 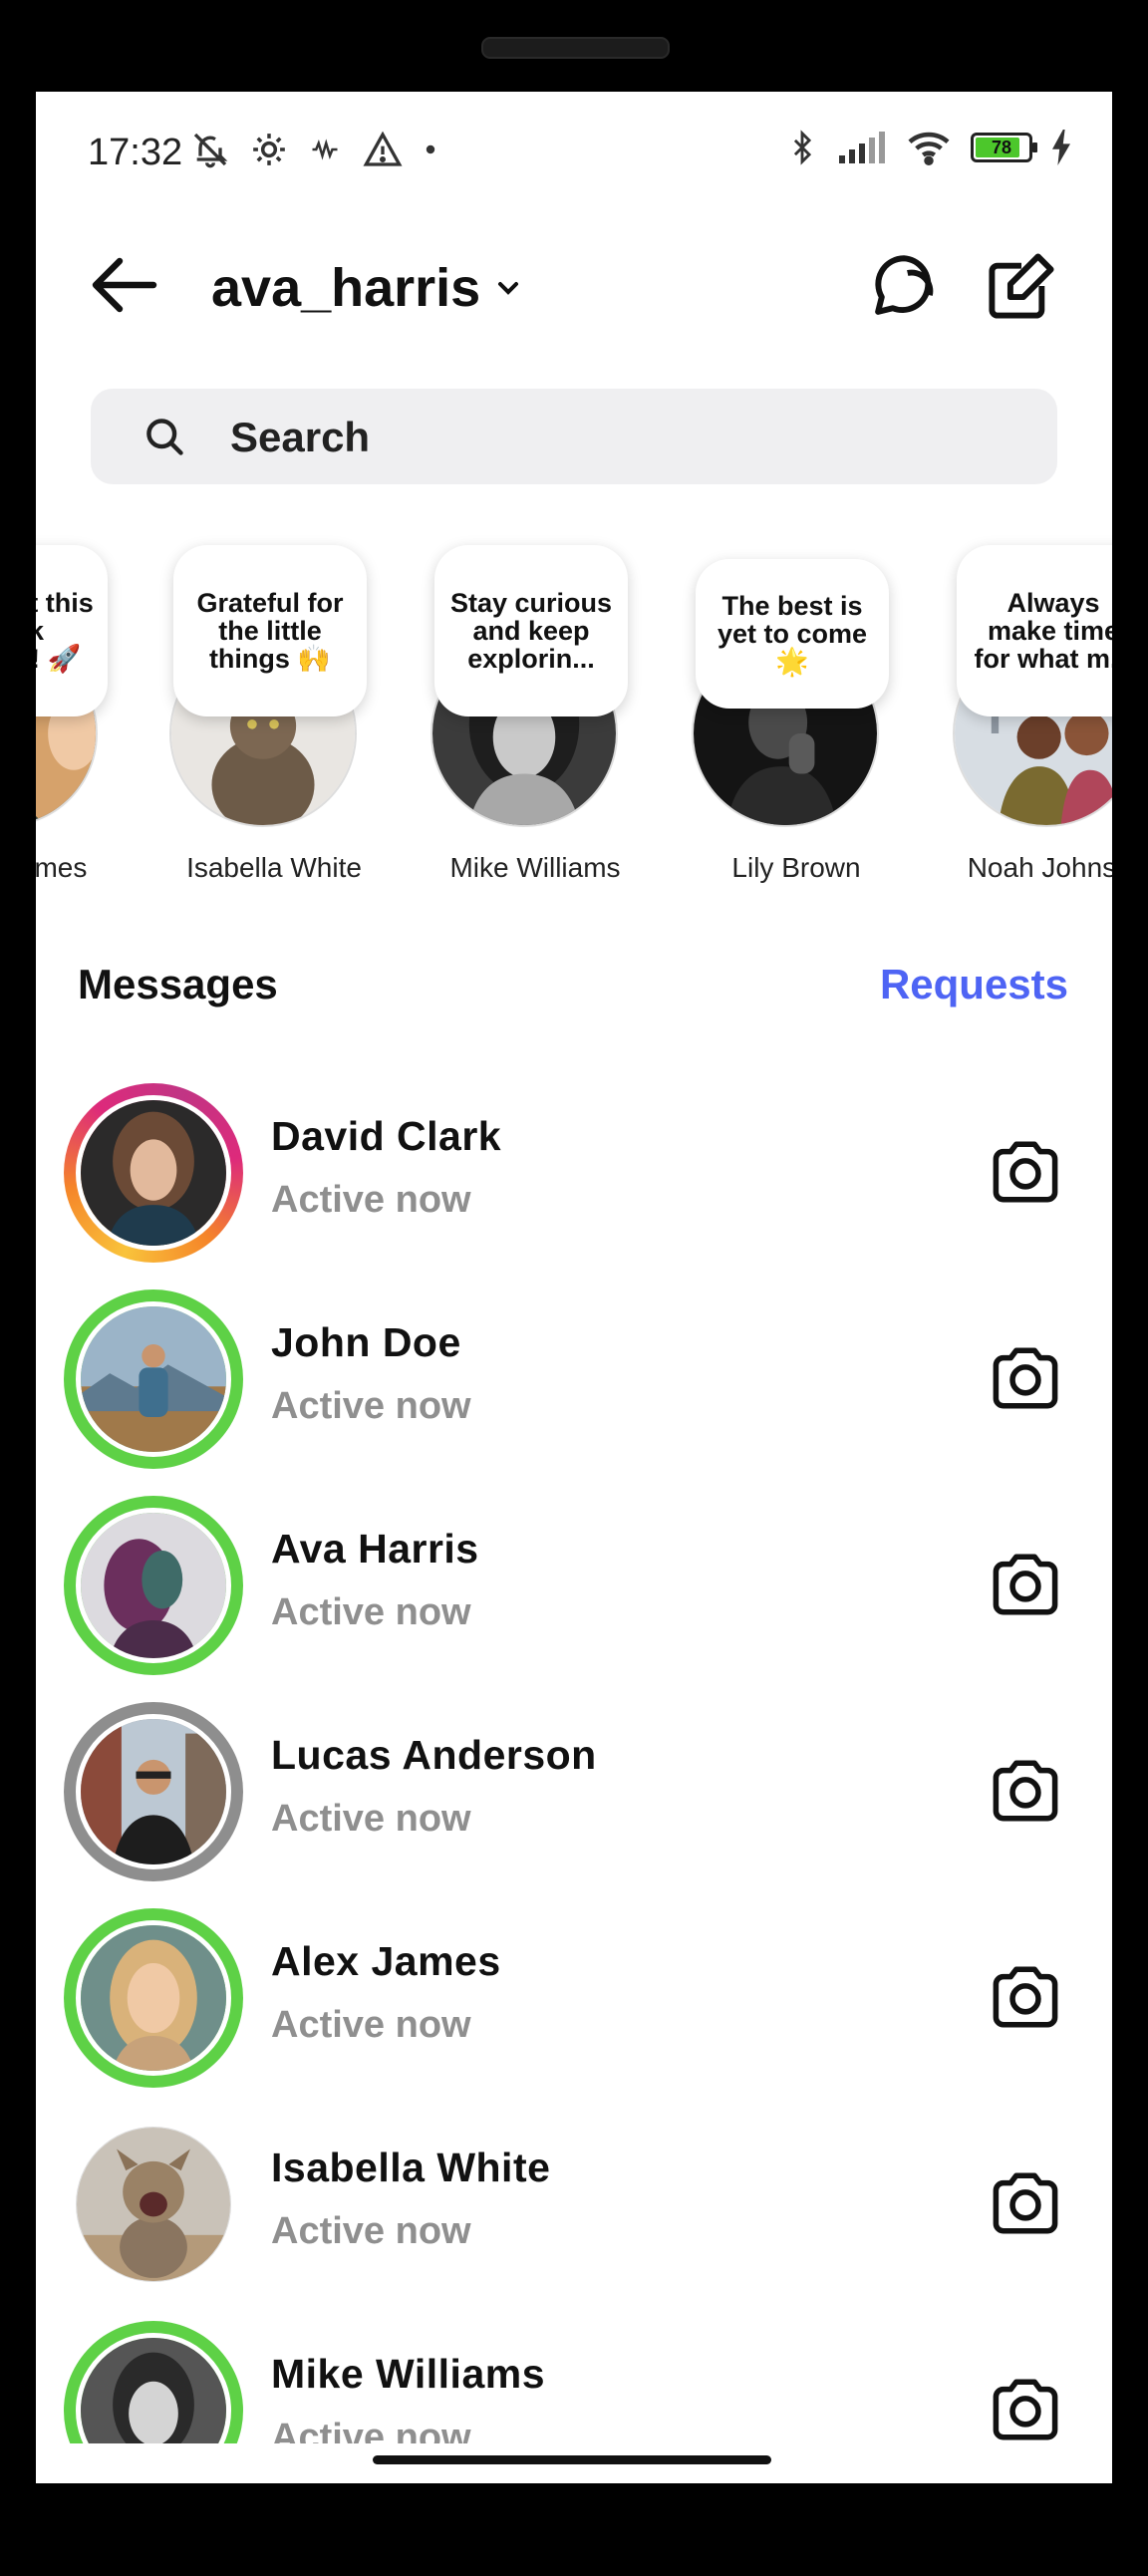 What do you see at coordinates (386, 1136) in the screenshot?
I see `contact-name: David Clark` at bounding box center [386, 1136].